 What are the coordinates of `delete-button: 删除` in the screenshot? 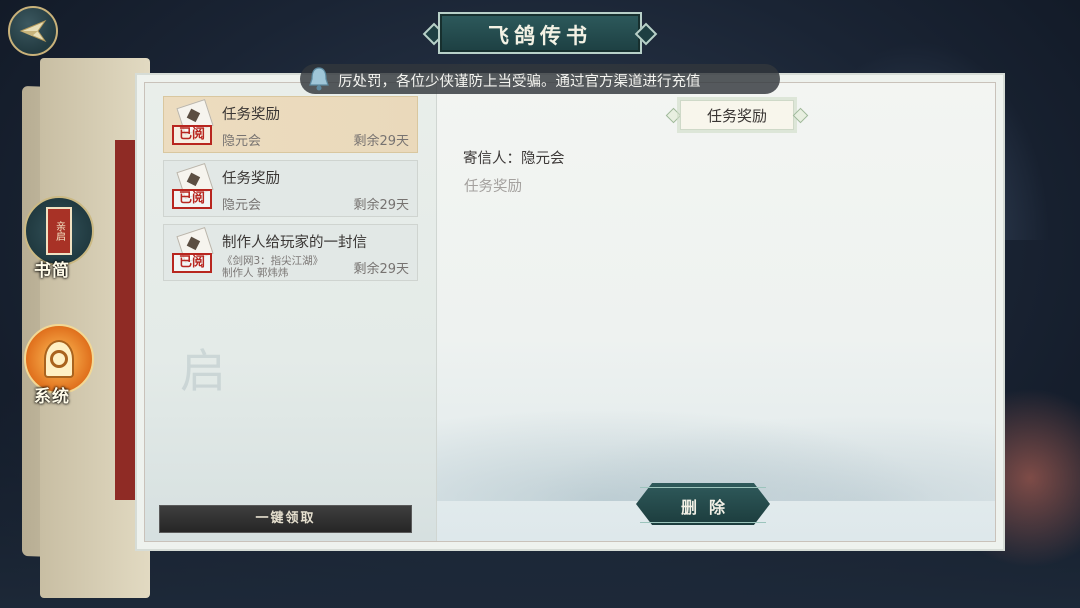 It's located at (703, 504).